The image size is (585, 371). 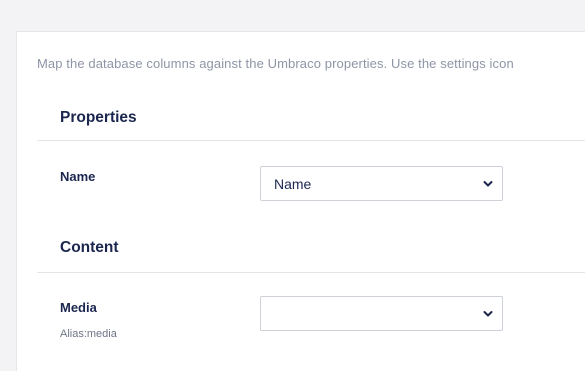 What do you see at coordinates (89, 247) in the screenshot?
I see `section-title-content: Content` at bounding box center [89, 247].